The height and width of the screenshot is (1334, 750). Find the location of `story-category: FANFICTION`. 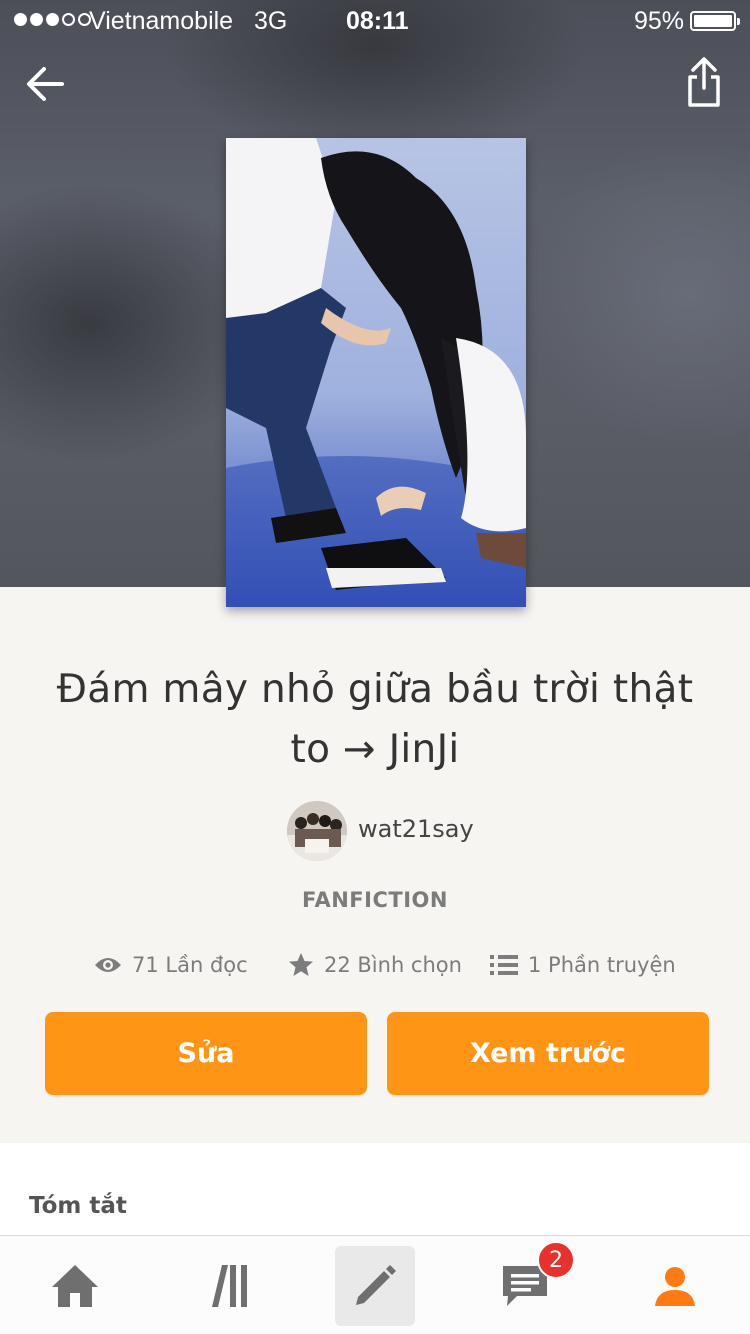

story-category: FANFICTION is located at coordinates (375, 900).